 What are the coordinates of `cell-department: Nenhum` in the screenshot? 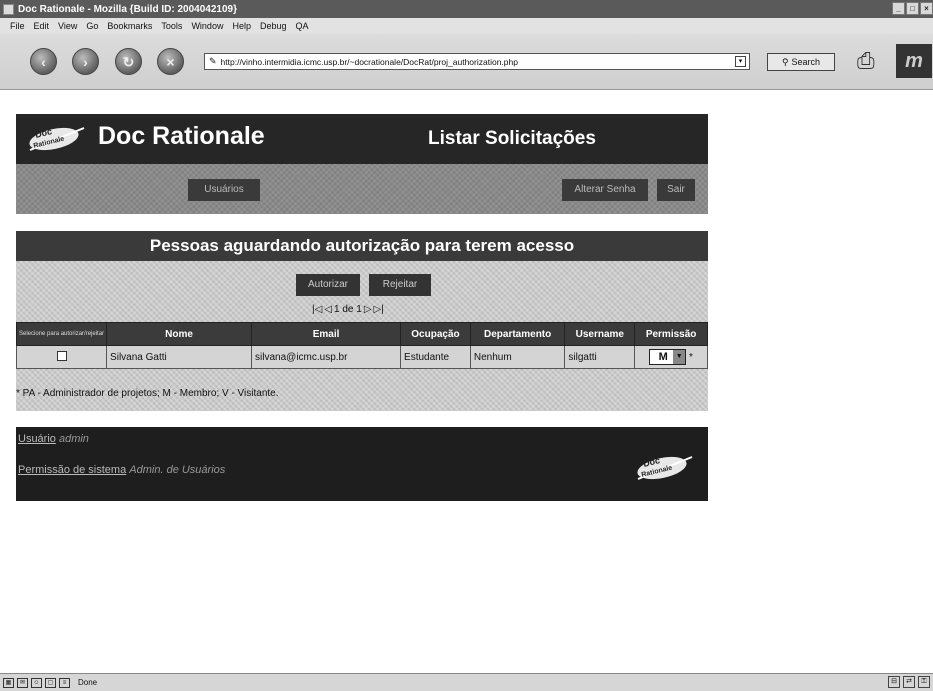 It's located at (517, 357).